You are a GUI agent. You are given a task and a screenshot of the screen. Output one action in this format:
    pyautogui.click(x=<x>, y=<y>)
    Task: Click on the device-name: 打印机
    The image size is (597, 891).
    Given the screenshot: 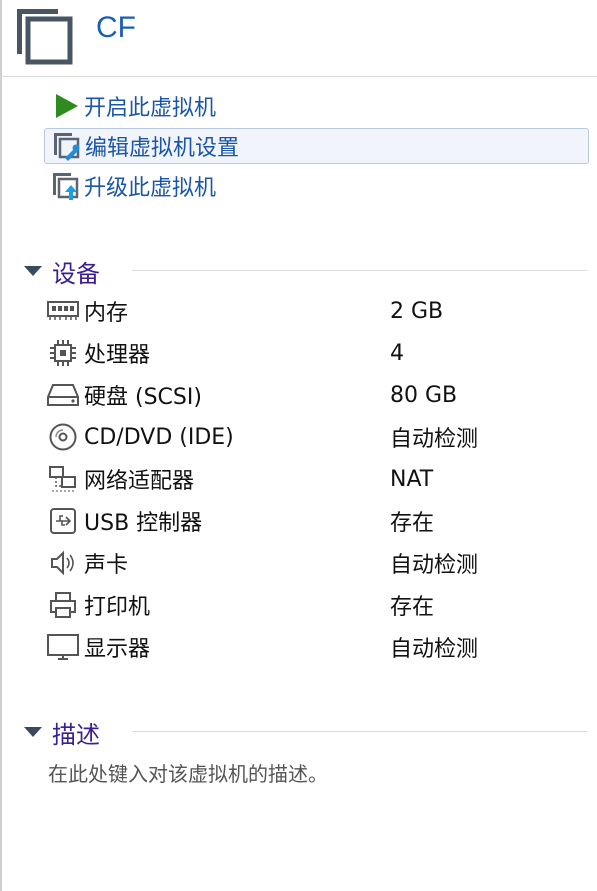 What is the action you would take?
    pyautogui.click(x=117, y=607)
    